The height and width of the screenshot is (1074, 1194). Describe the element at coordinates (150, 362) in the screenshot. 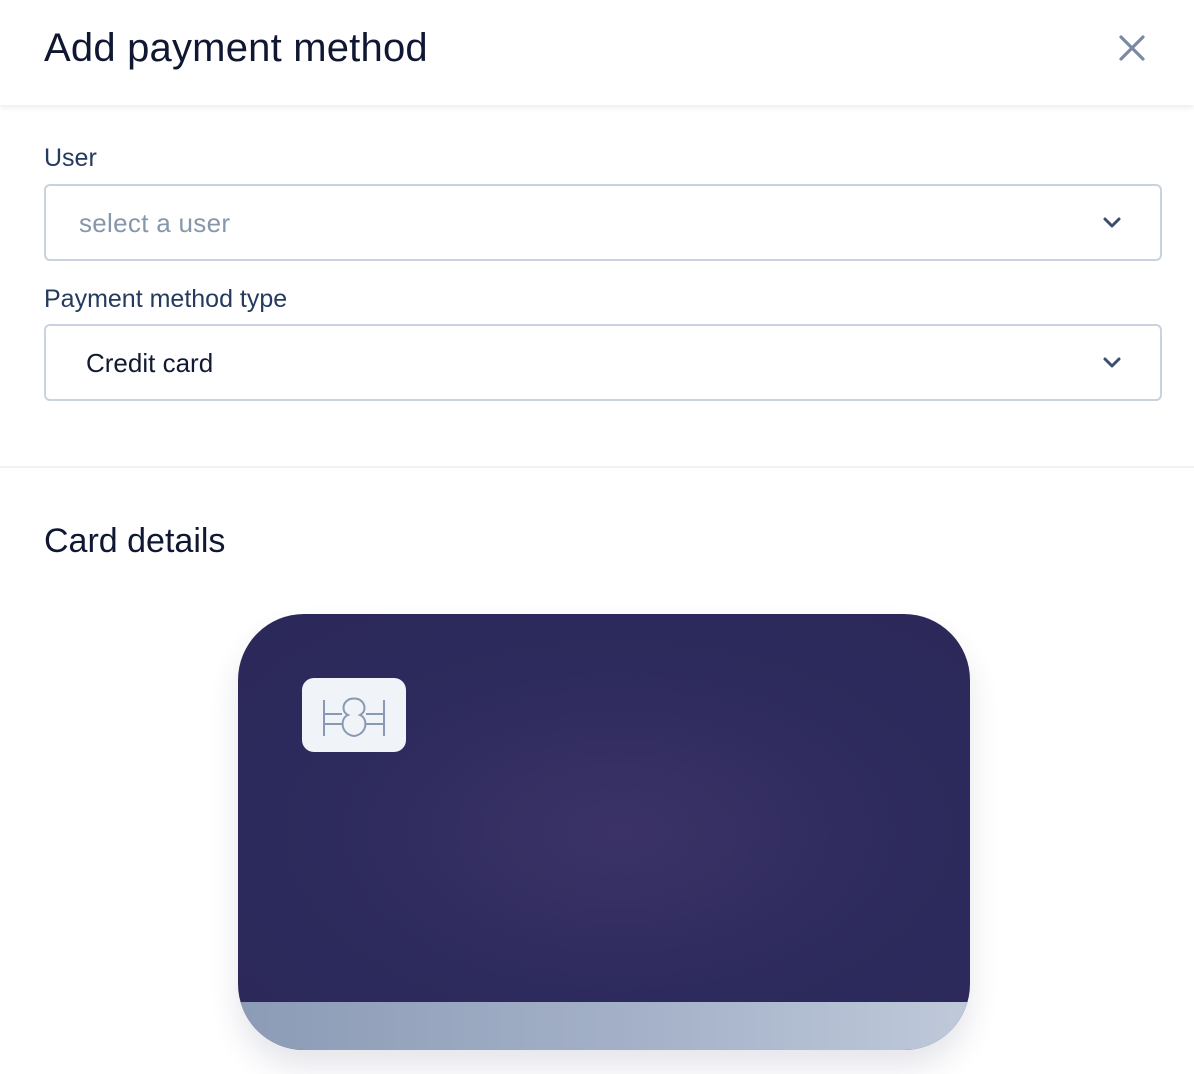

I see `payment-method-type-value: Credit card` at that location.